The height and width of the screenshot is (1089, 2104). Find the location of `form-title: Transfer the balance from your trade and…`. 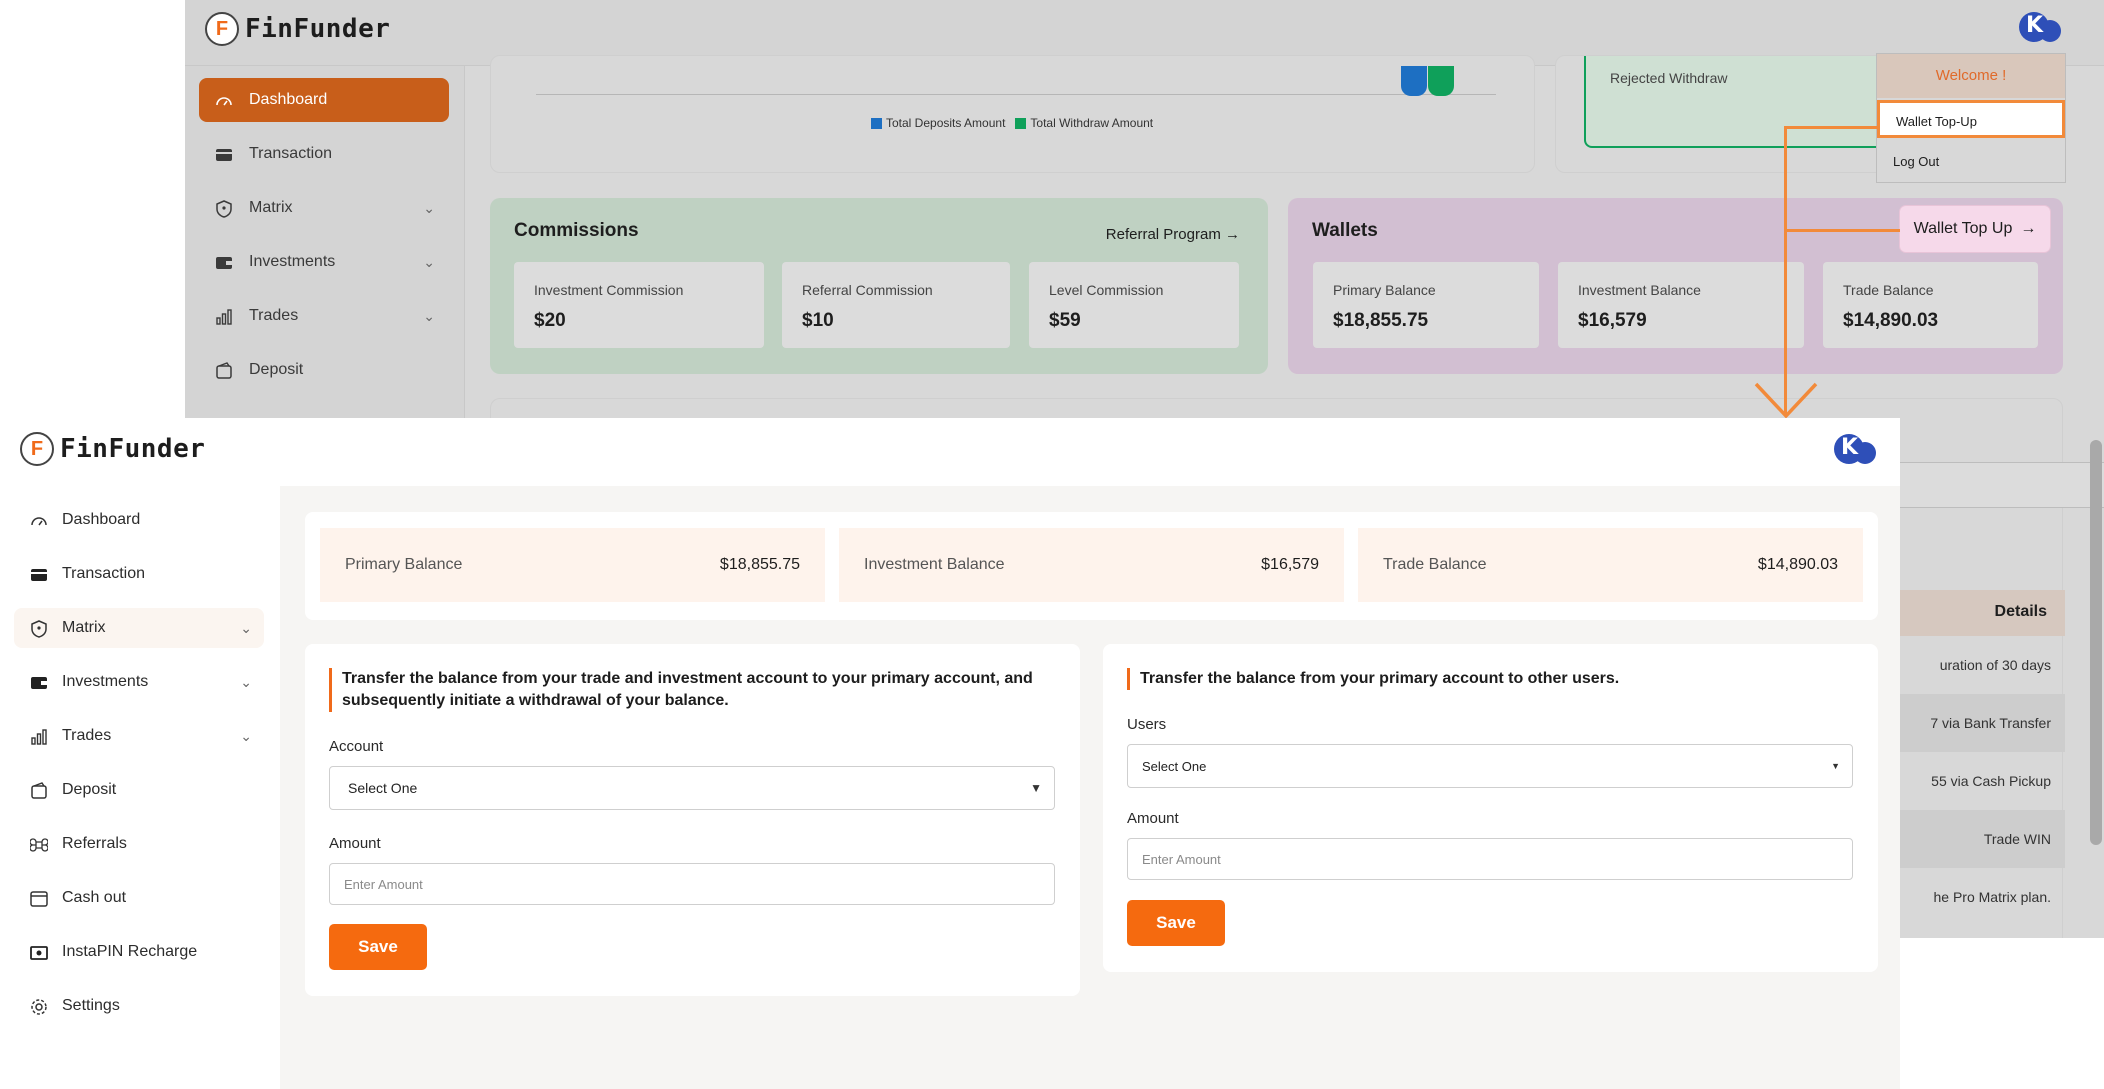

form-title: Transfer the balance from your trade and… is located at coordinates (689, 690).